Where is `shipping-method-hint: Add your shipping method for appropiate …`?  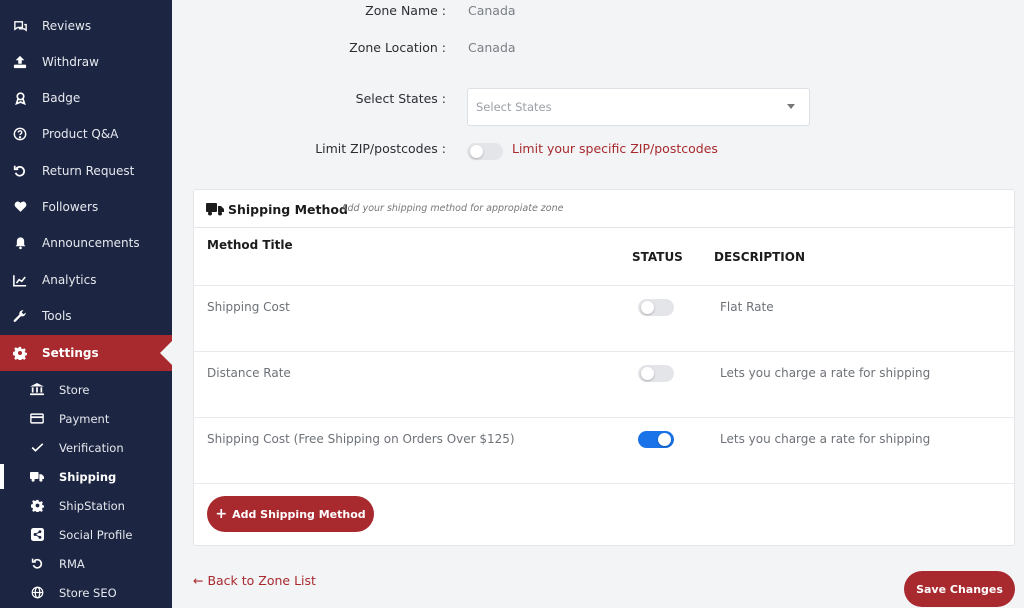
shipping-method-hint: Add your shipping method for appropiate … is located at coordinates (452, 208).